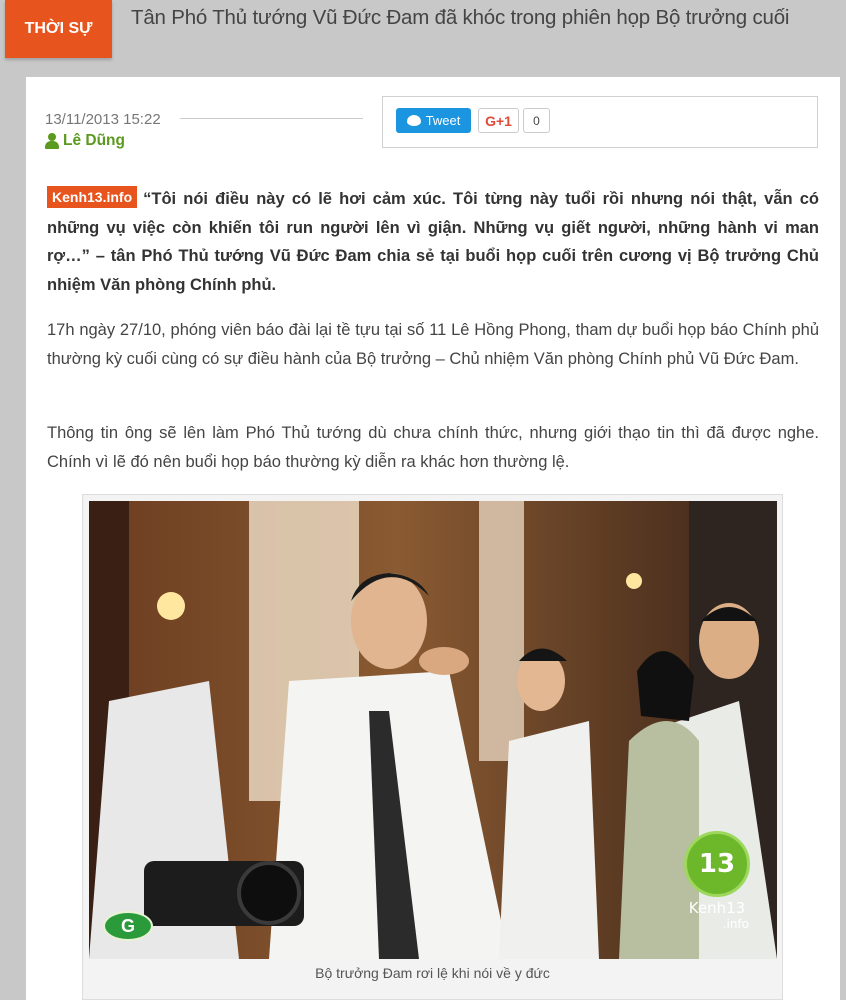 The width and height of the screenshot is (846, 1000). What do you see at coordinates (94, 140) in the screenshot?
I see `author-name: Lê Dũng` at bounding box center [94, 140].